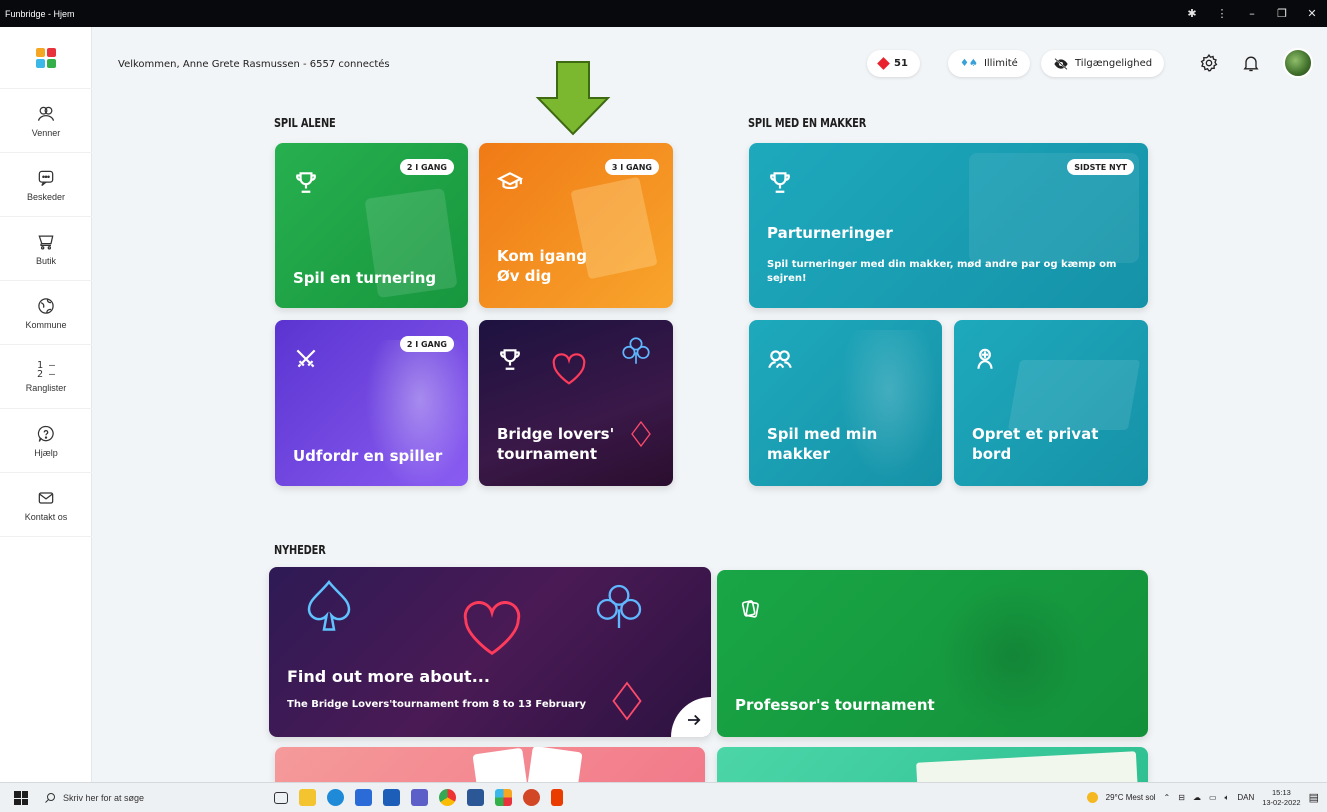 The width and height of the screenshot is (1327, 812). I want to click on news-card-professor: Professor's tournament, so click(932, 653).